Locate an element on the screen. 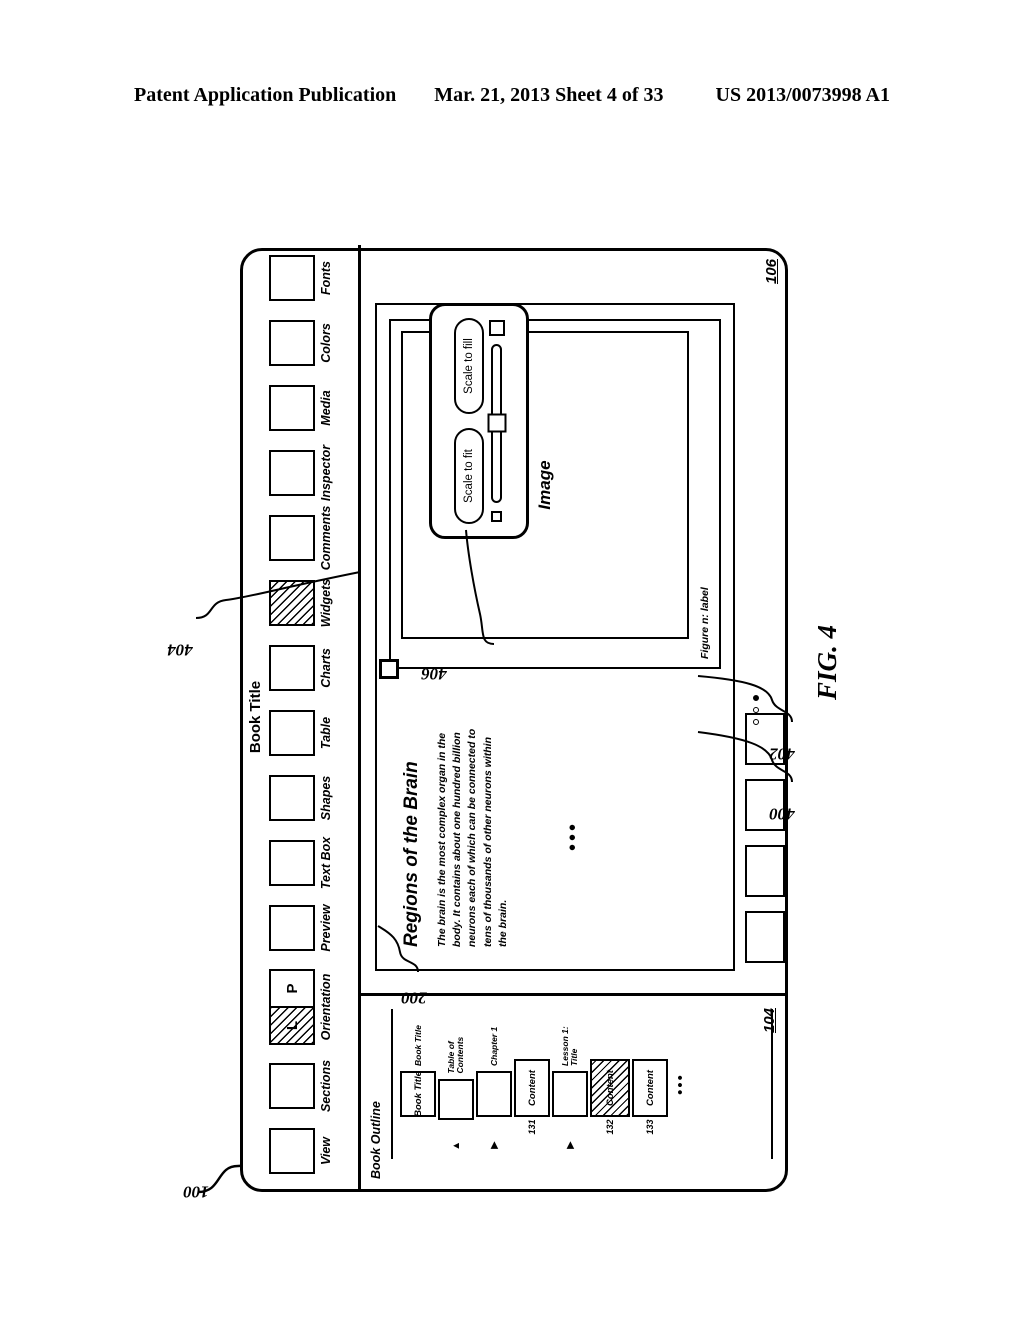 The width and height of the screenshot is (1024, 1320). outline-thumbnail-caption: Lesson 1: Title is located at coordinates (569, 1046).